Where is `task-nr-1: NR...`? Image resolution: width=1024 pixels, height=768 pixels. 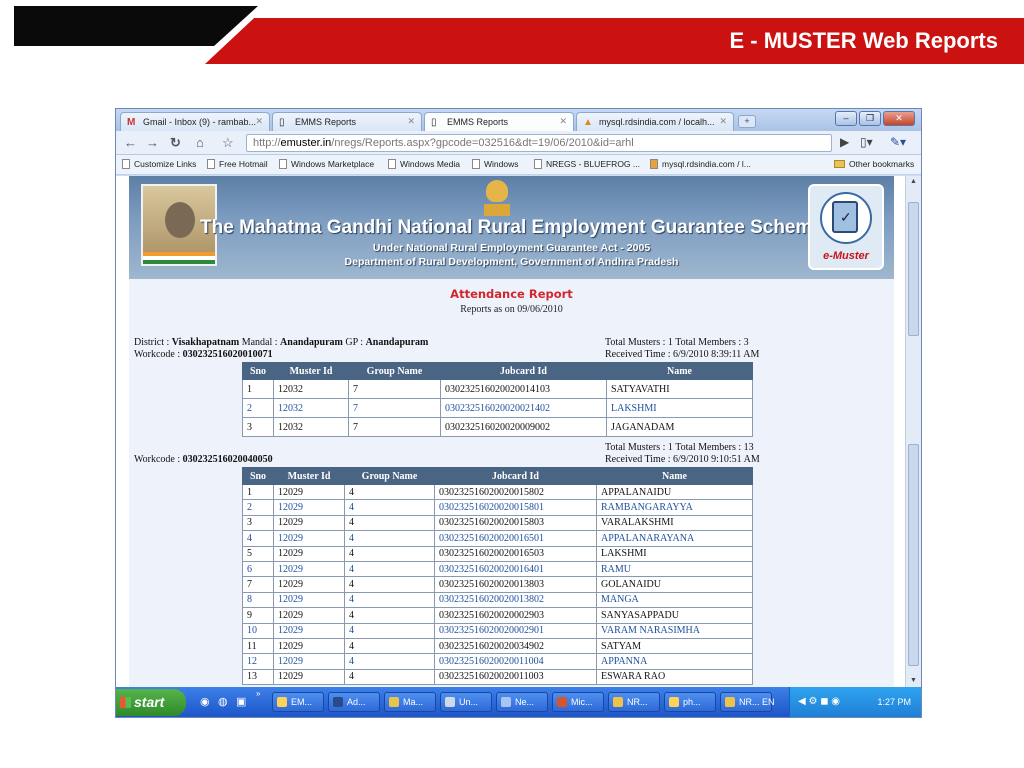
task-nr-1: NR... is located at coordinates (634, 702).